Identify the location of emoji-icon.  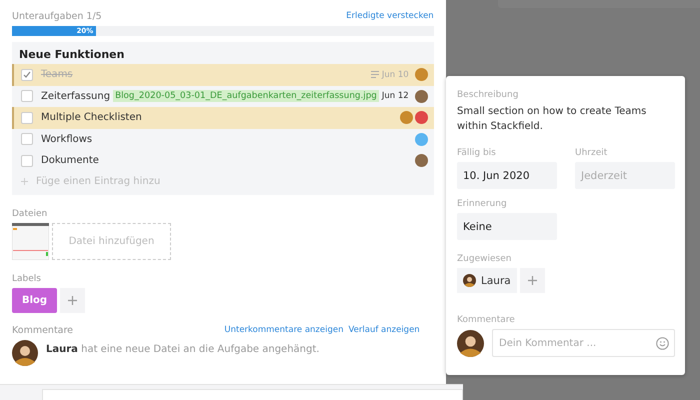
(662, 343).